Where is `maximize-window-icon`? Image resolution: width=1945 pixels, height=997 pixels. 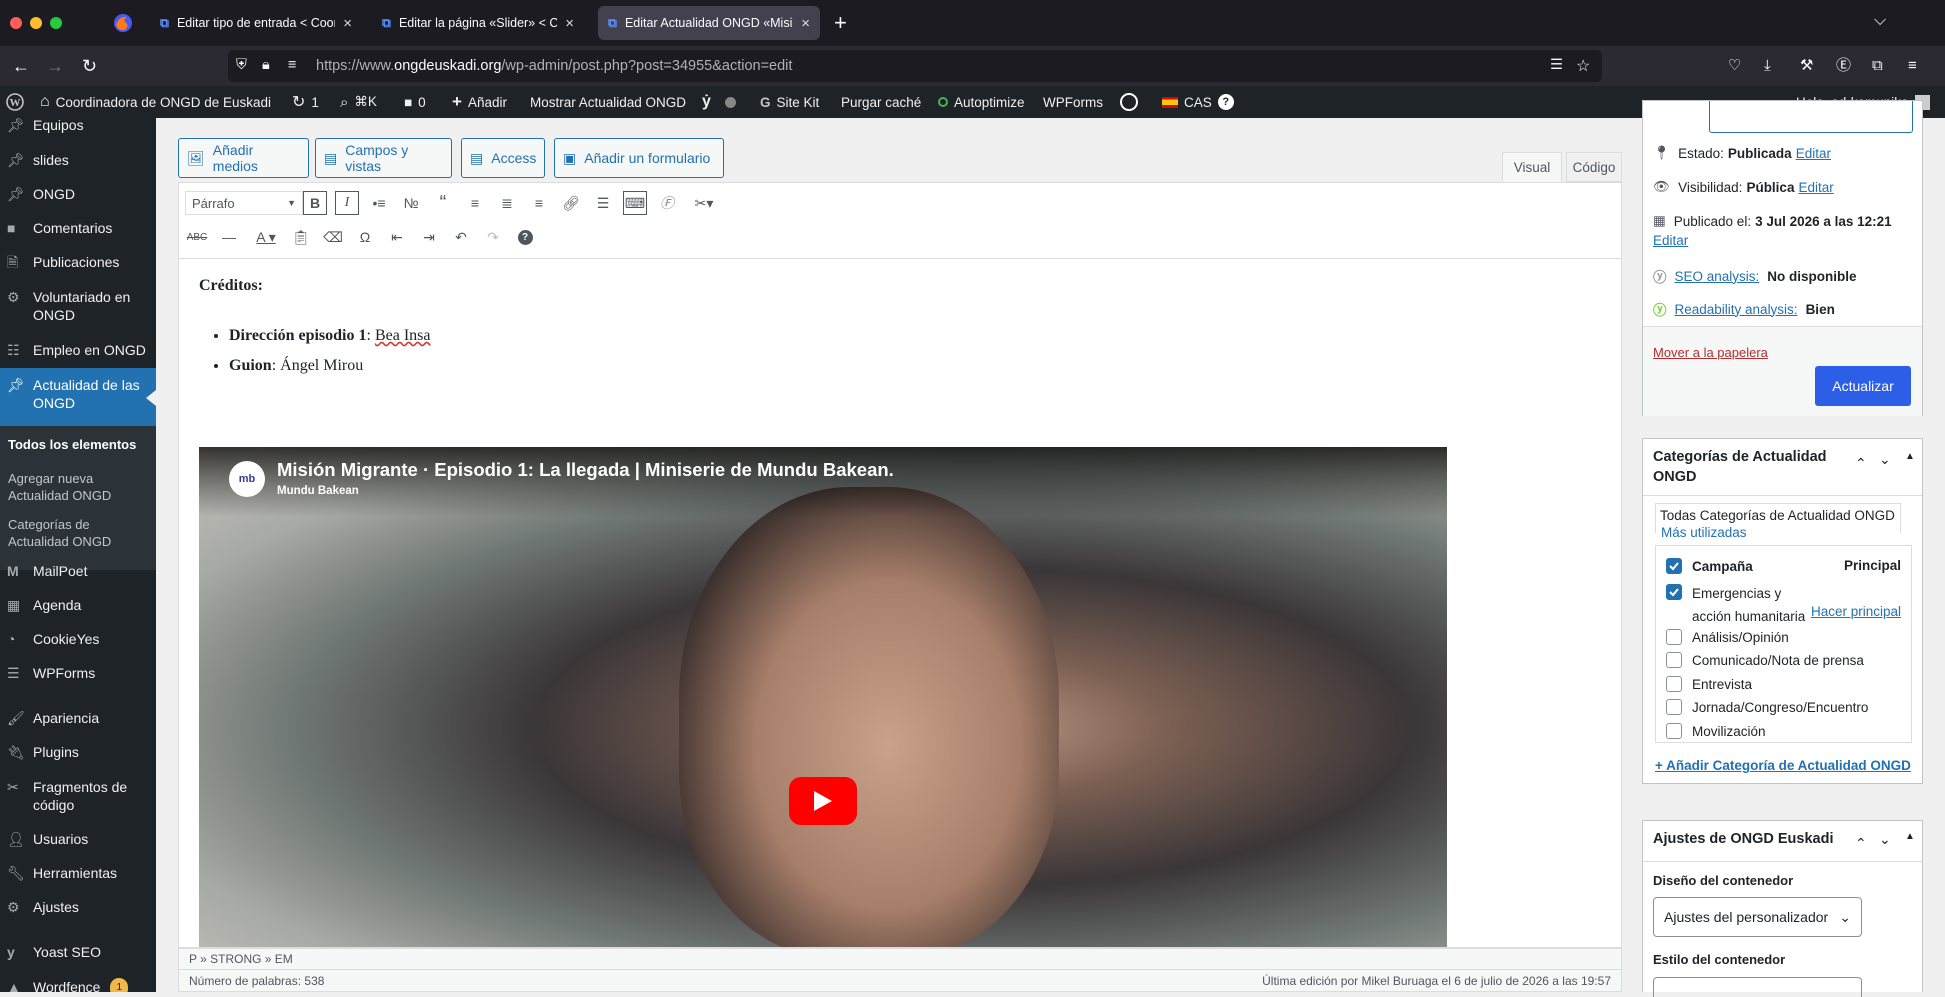
maximize-window-icon is located at coordinates (56, 23).